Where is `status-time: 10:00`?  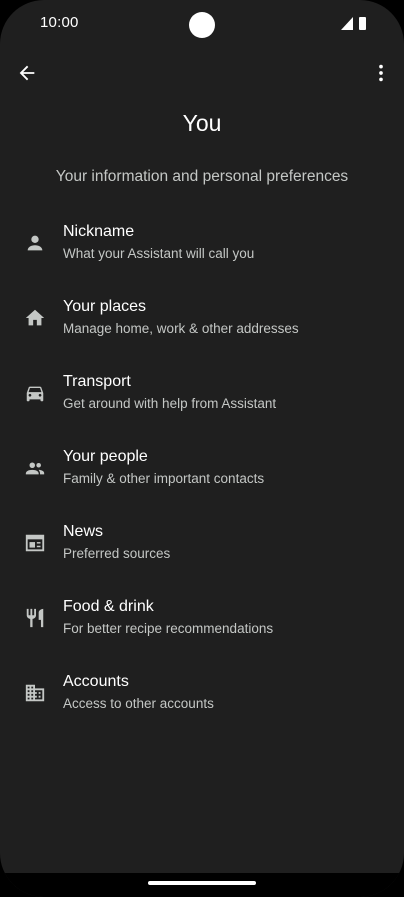 status-time: 10:00 is located at coordinates (59, 22).